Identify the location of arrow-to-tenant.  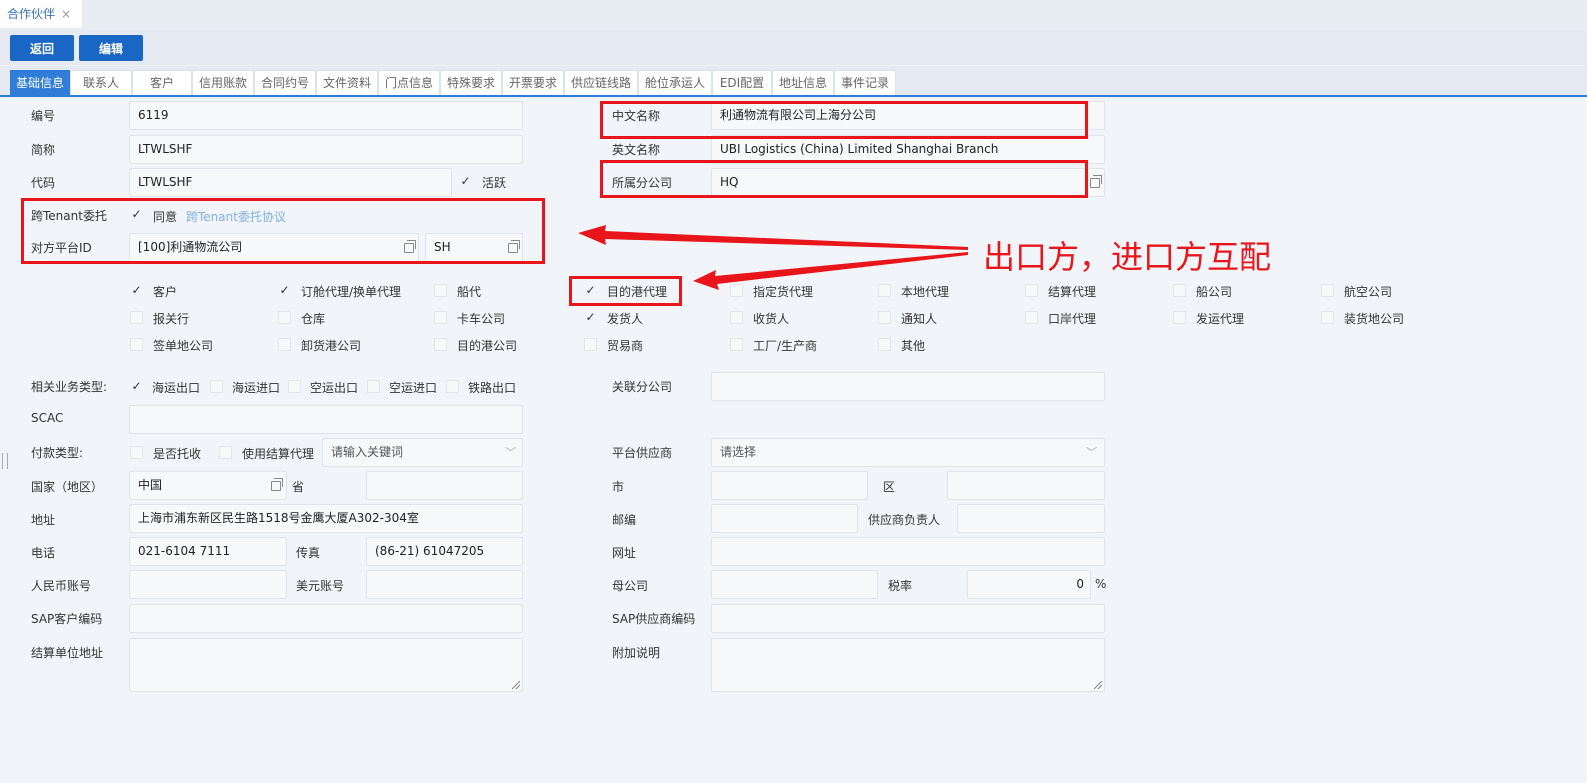
(773, 237).